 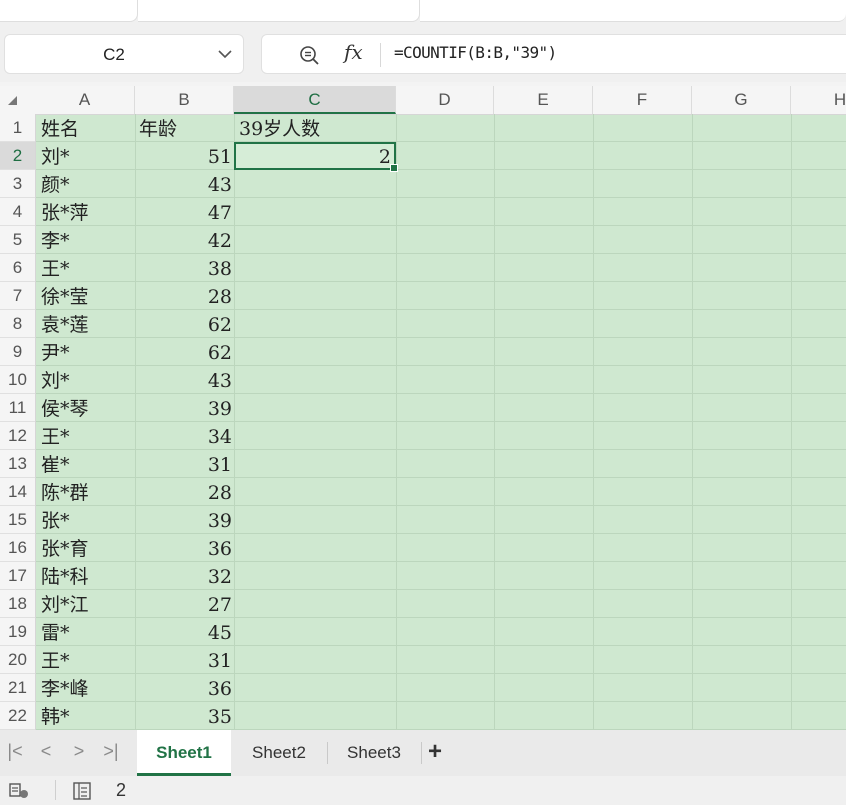 I want to click on formula-input-box: fx =COUNTIF(B:B,"39"), so click(x=553, y=54).